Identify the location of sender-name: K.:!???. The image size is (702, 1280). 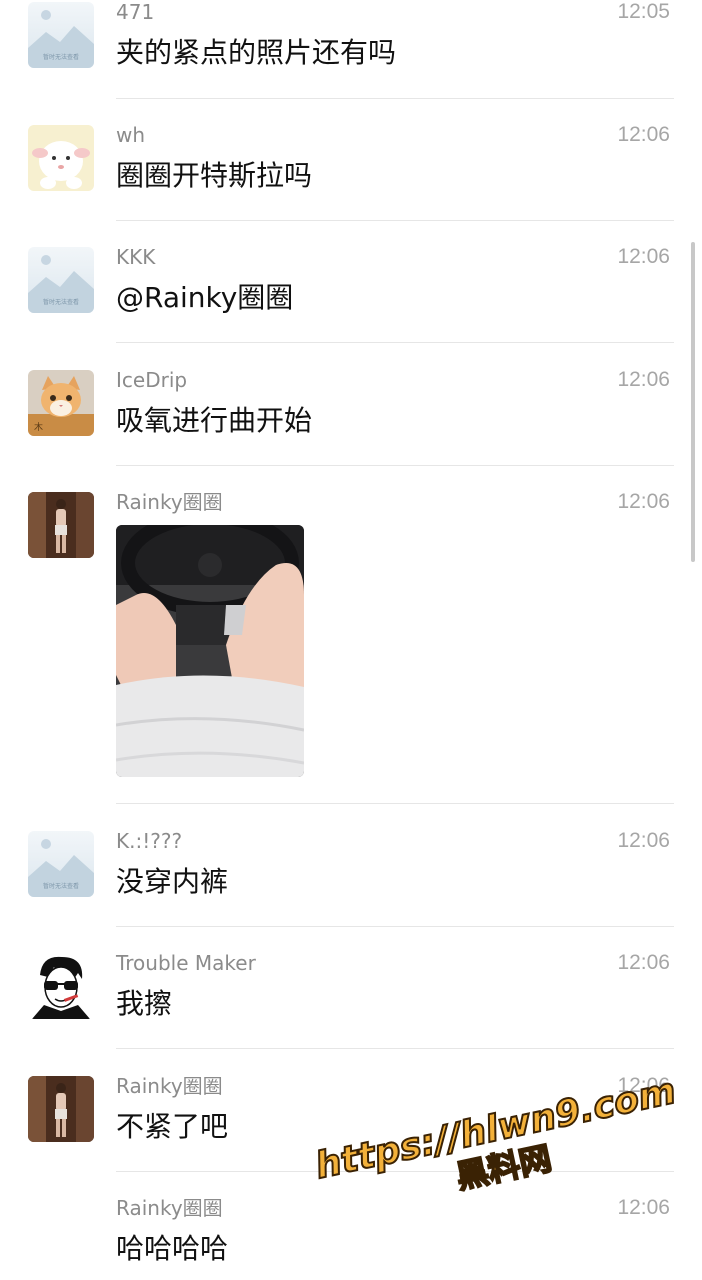
(149, 841).